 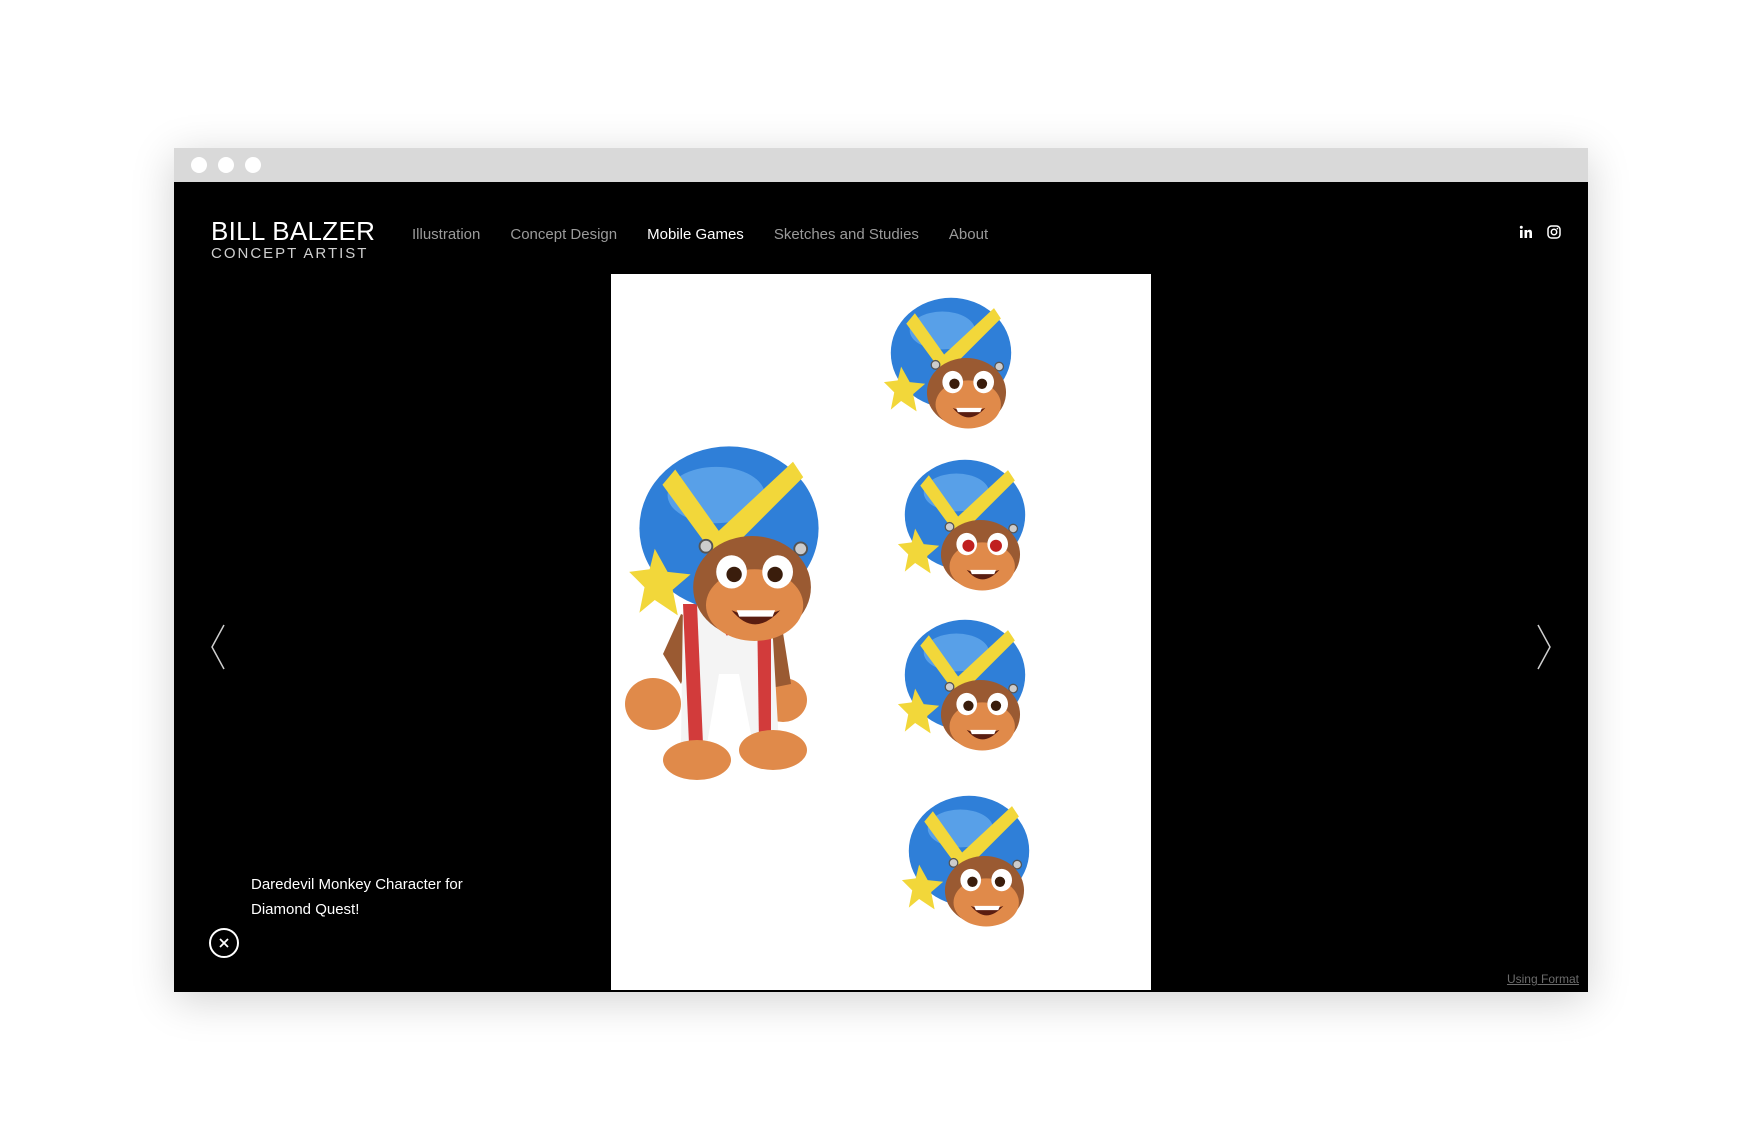 I want to click on brand-subtitle: CONCEPT ARTIST, so click(x=290, y=253).